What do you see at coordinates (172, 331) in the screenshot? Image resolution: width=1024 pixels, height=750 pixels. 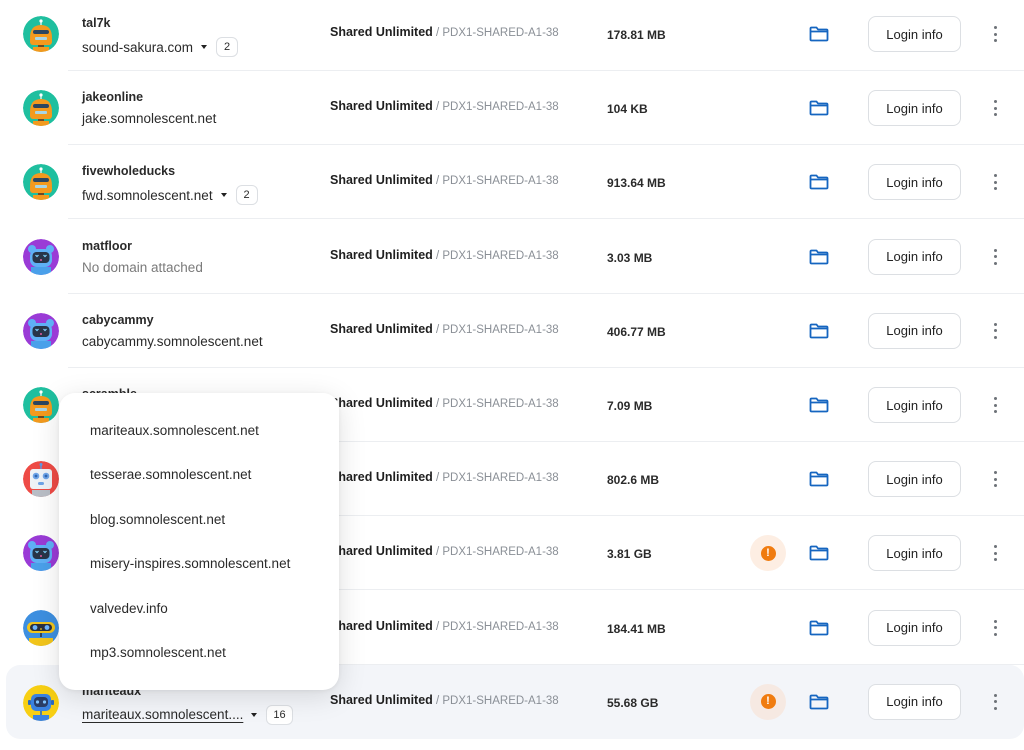 I see `user-cell: cabycammy cabycammy.somnolescent.net` at bounding box center [172, 331].